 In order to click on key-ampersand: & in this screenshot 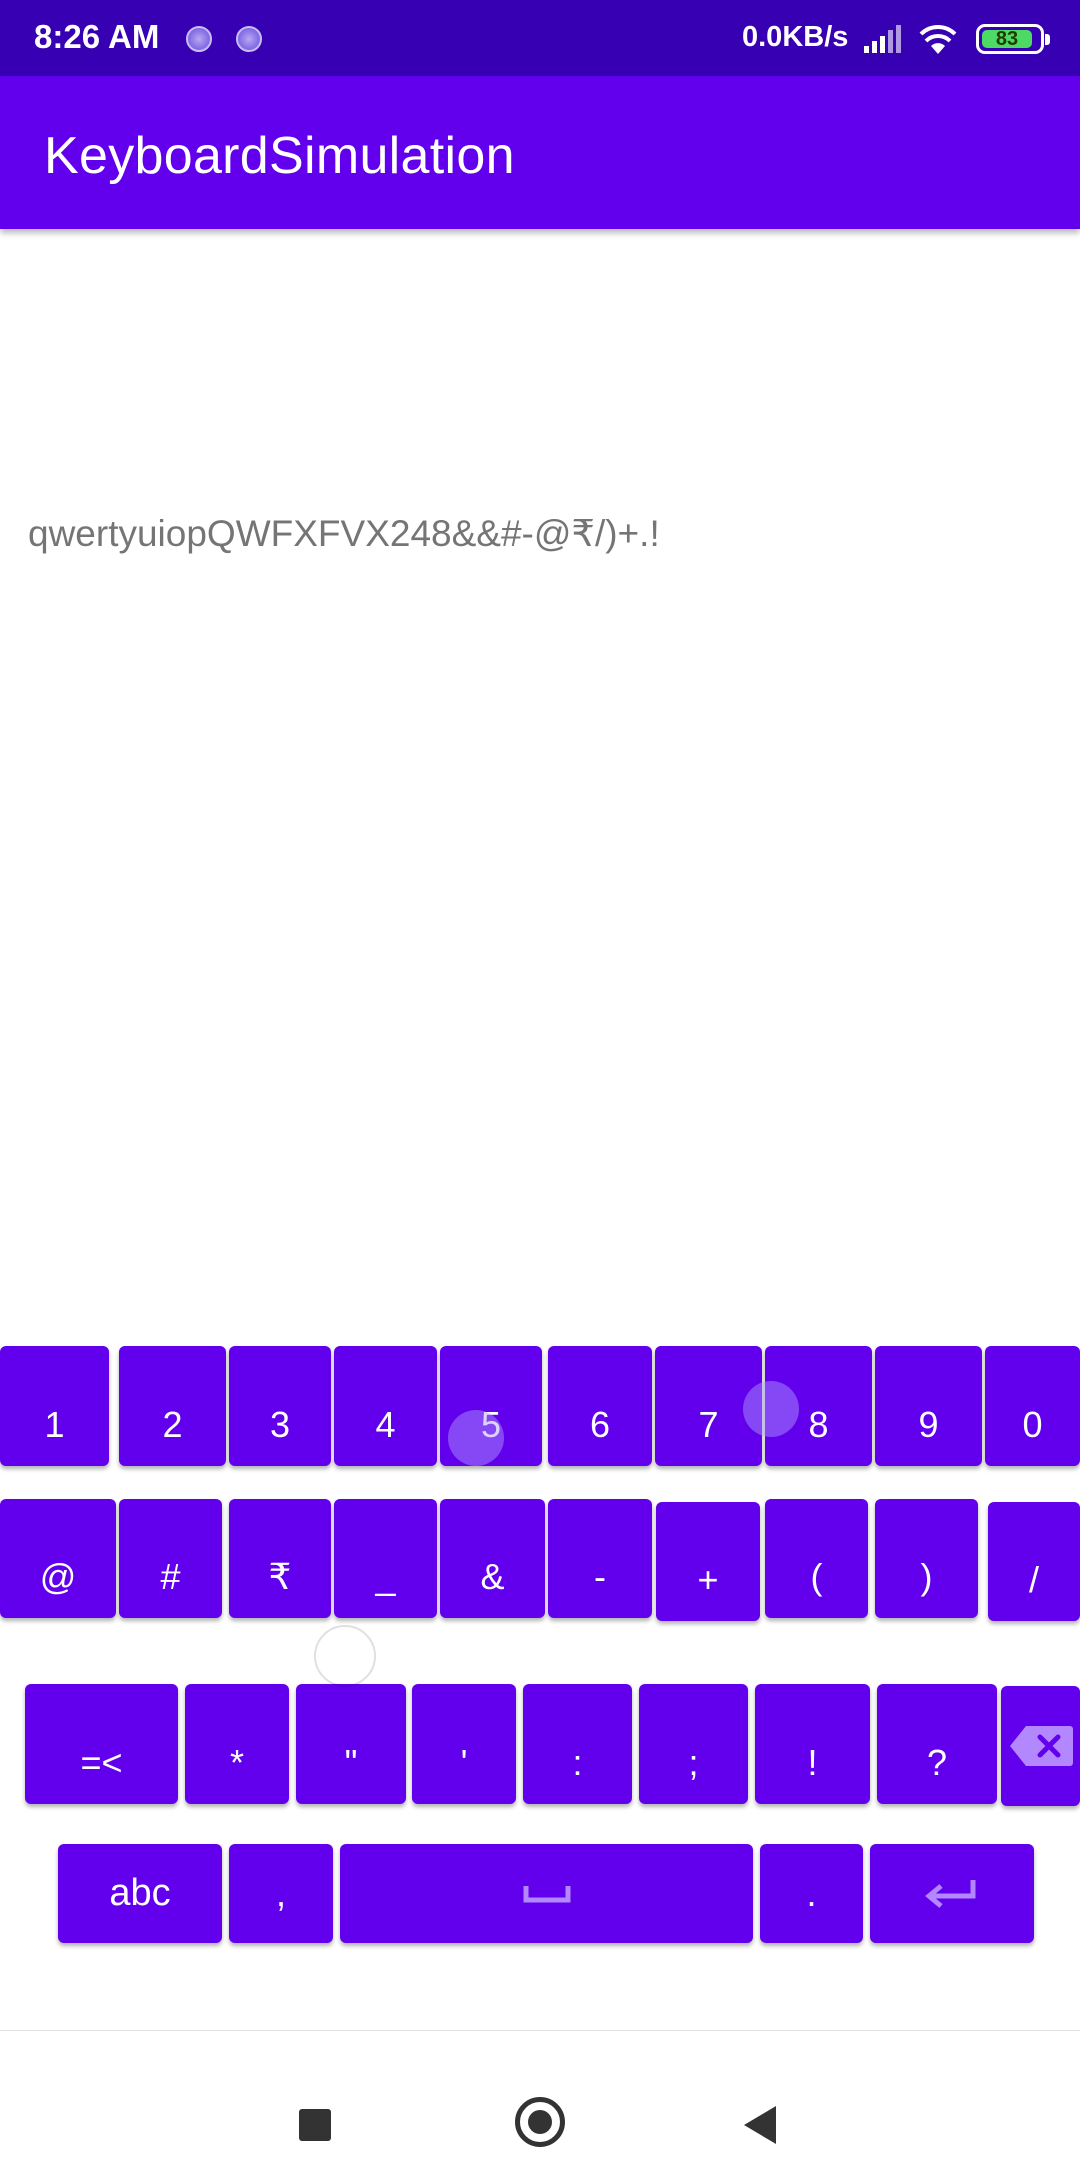, I will do `click(492, 1558)`.